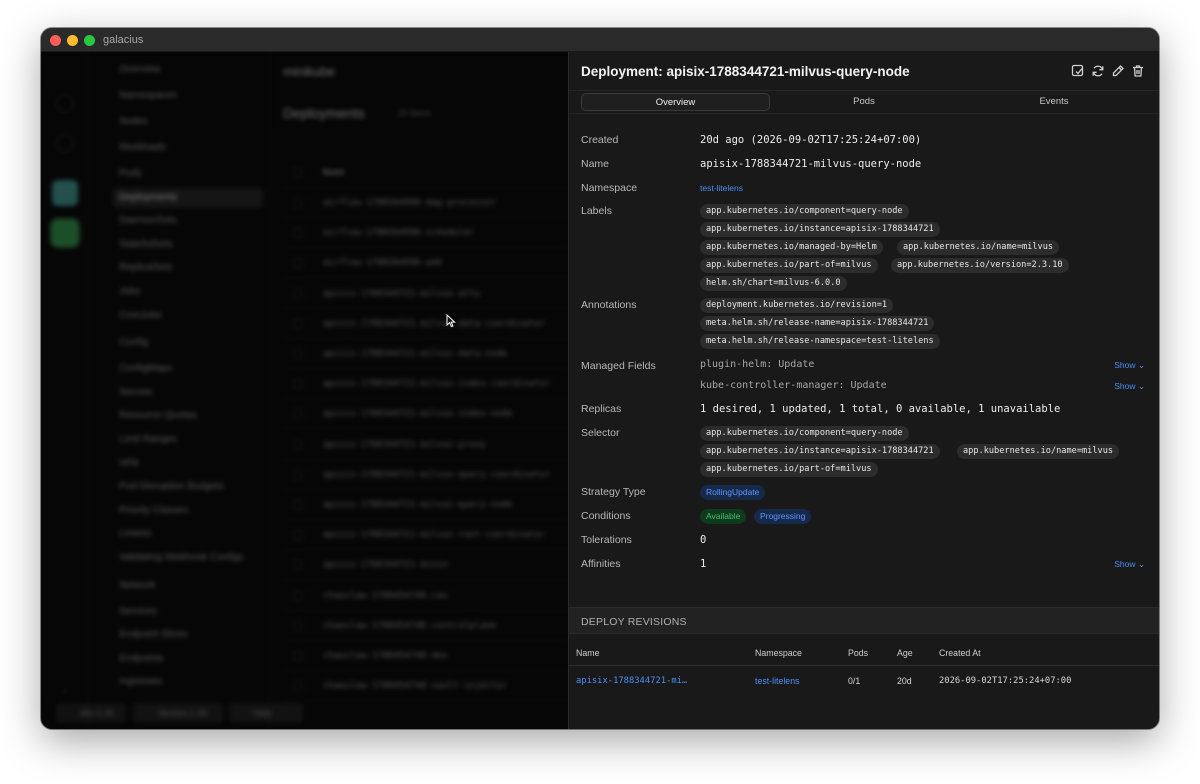 The height and width of the screenshot is (784, 1200). Describe the element at coordinates (721, 188) in the screenshot. I see `namespace-link: test-litelens` at that location.